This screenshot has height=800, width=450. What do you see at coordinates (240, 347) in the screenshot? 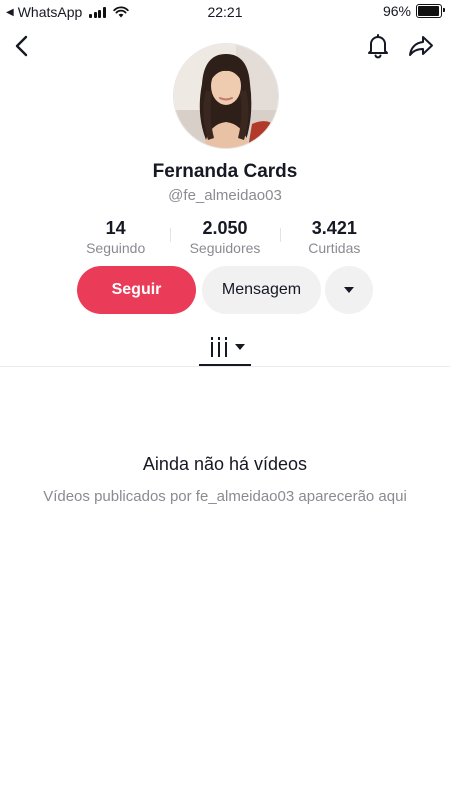
I see `tab-caret-down-icon` at bounding box center [240, 347].